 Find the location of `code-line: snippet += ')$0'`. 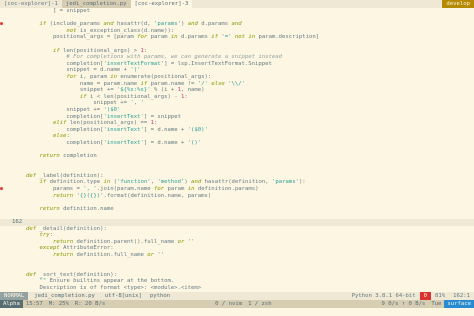

code-line: snippet += ')$0' is located at coordinates (237, 110).